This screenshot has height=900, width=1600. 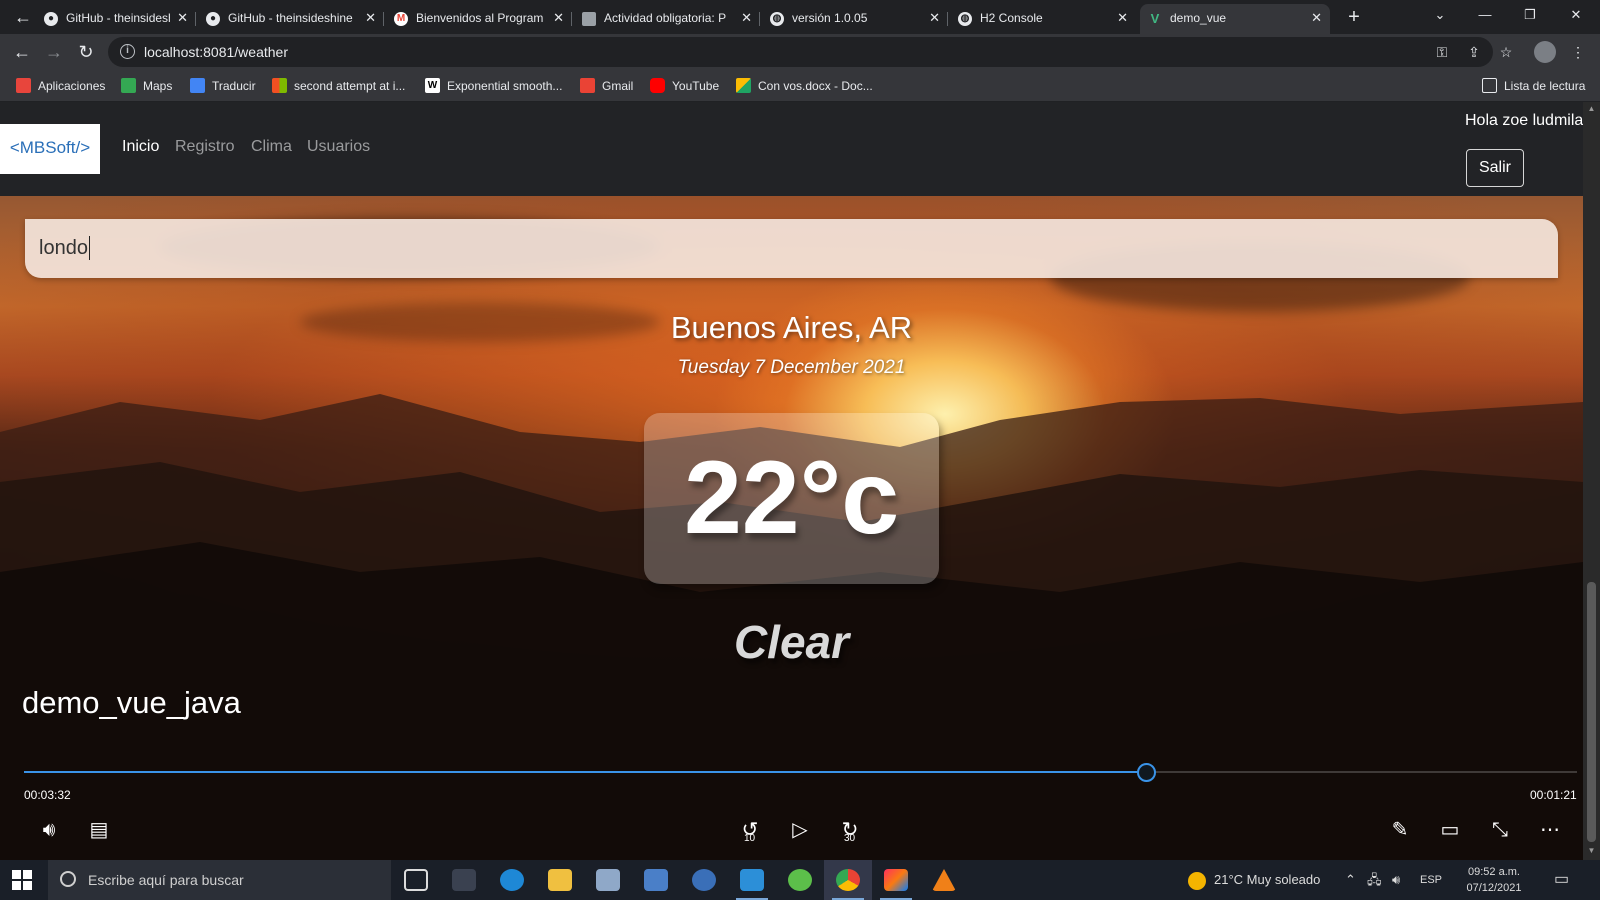 I want to click on globe-icon: ◍, so click(x=777, y=19).